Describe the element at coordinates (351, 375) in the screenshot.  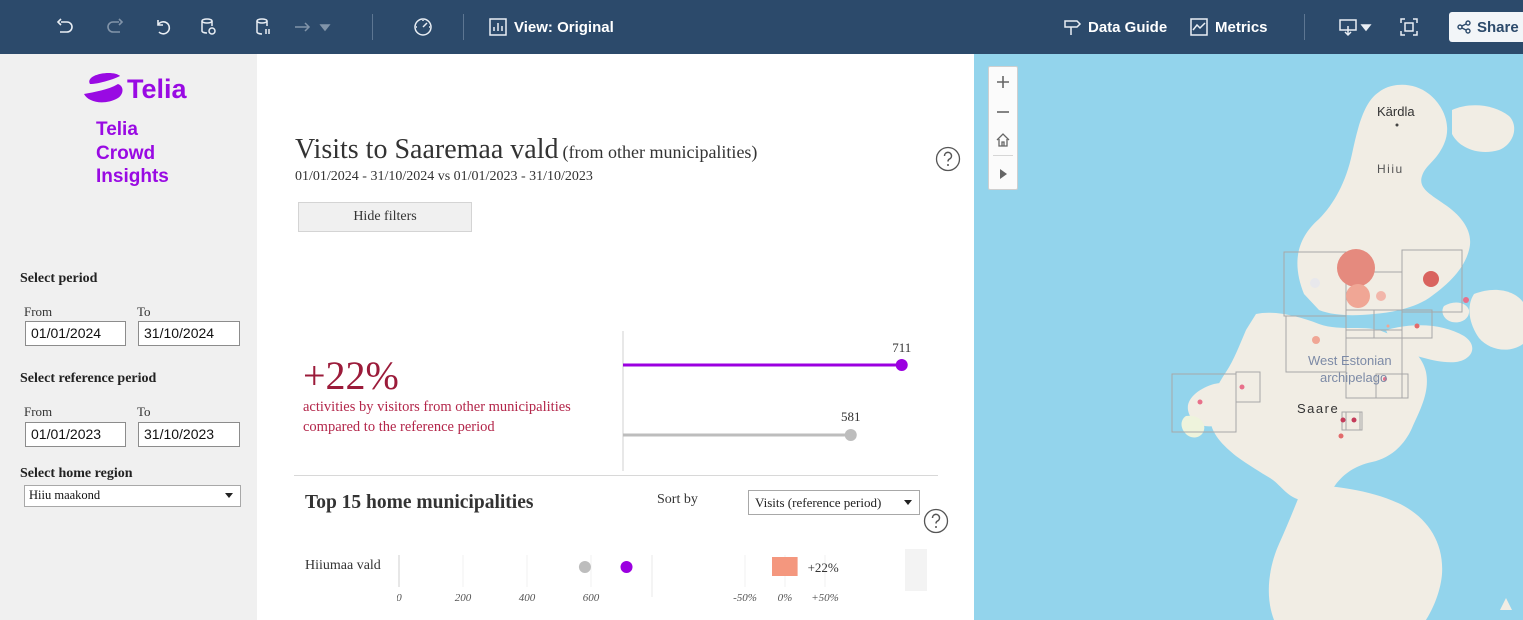
I see `change-percentage: +22%` at that location.